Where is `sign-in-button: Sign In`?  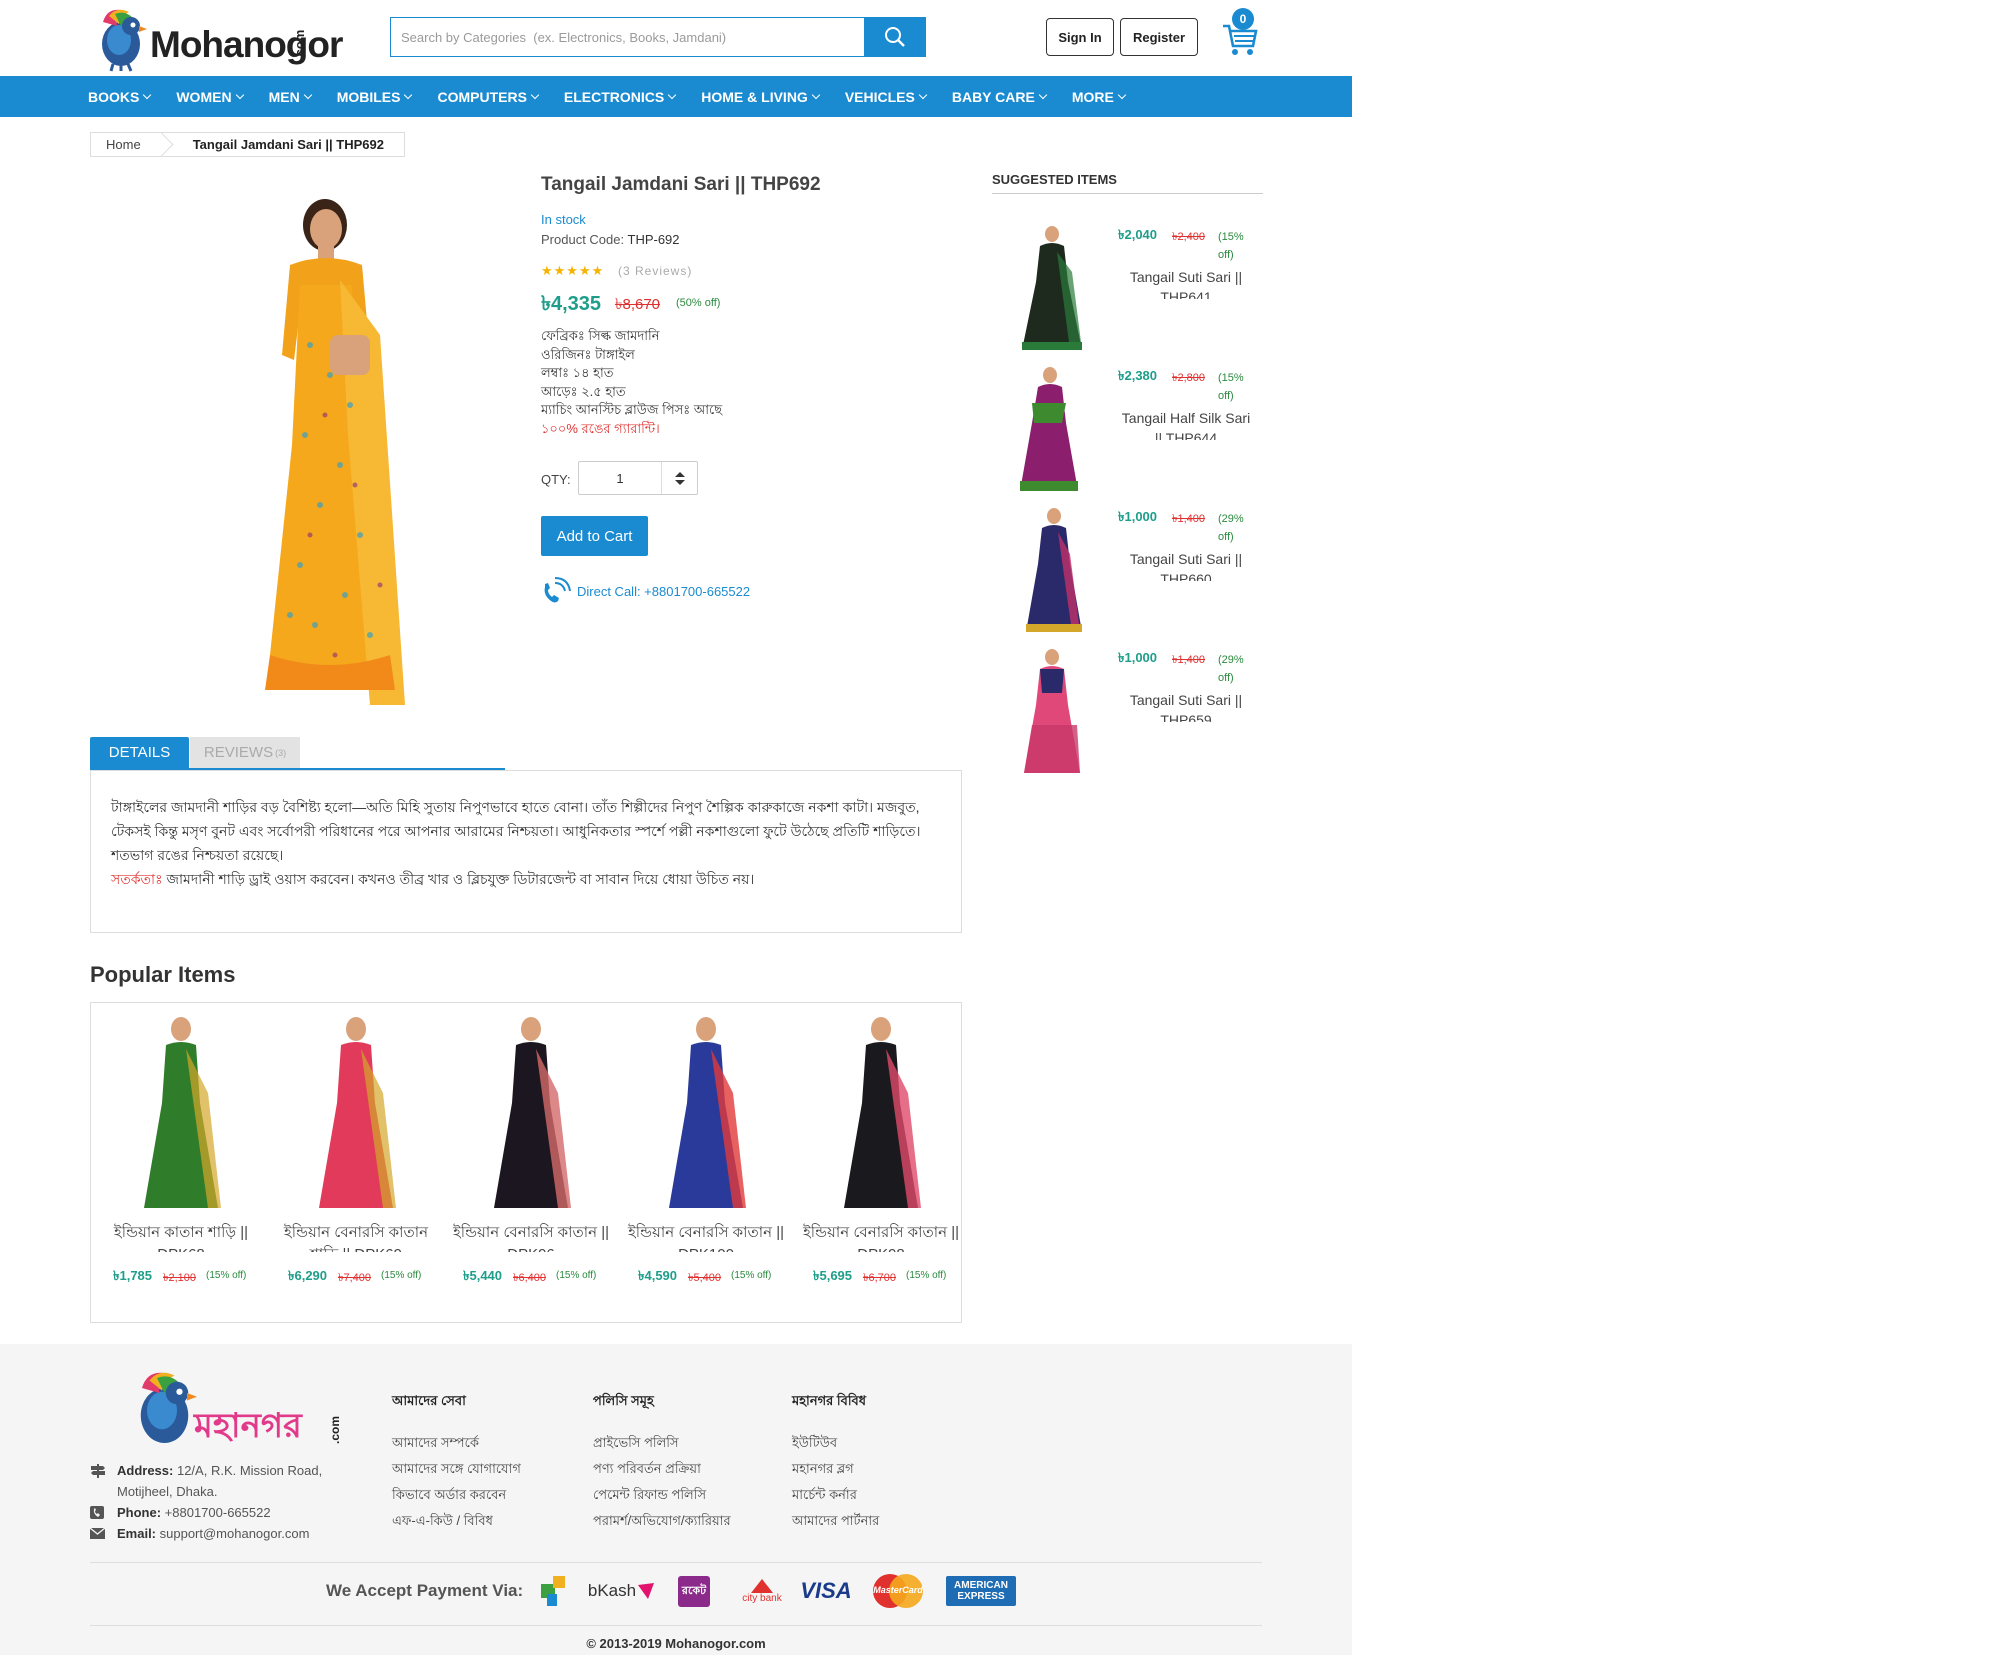
sign-in-button: Sign In is located at coordinates (1080, 37).